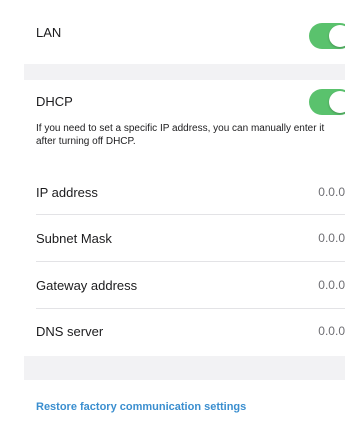  What do you see at coordinates (327, 102) in the screenshot?
I see `dhcp-toggle` at bounding box center [327, 102].